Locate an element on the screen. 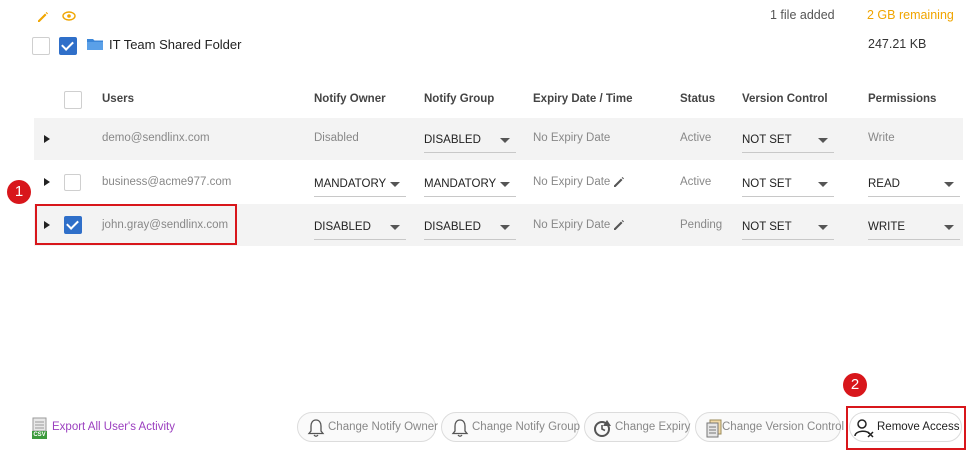 The height and width of the screenshot is (458, 977). folder-checked-checkbox is located at coordinates (68, 46).